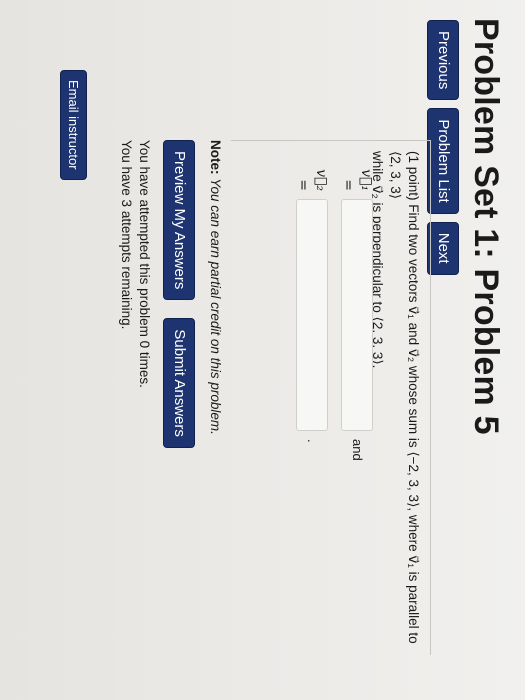 This screenshot has width=525, height=700. I want to click on v2-answer-input, so click(312, 315).